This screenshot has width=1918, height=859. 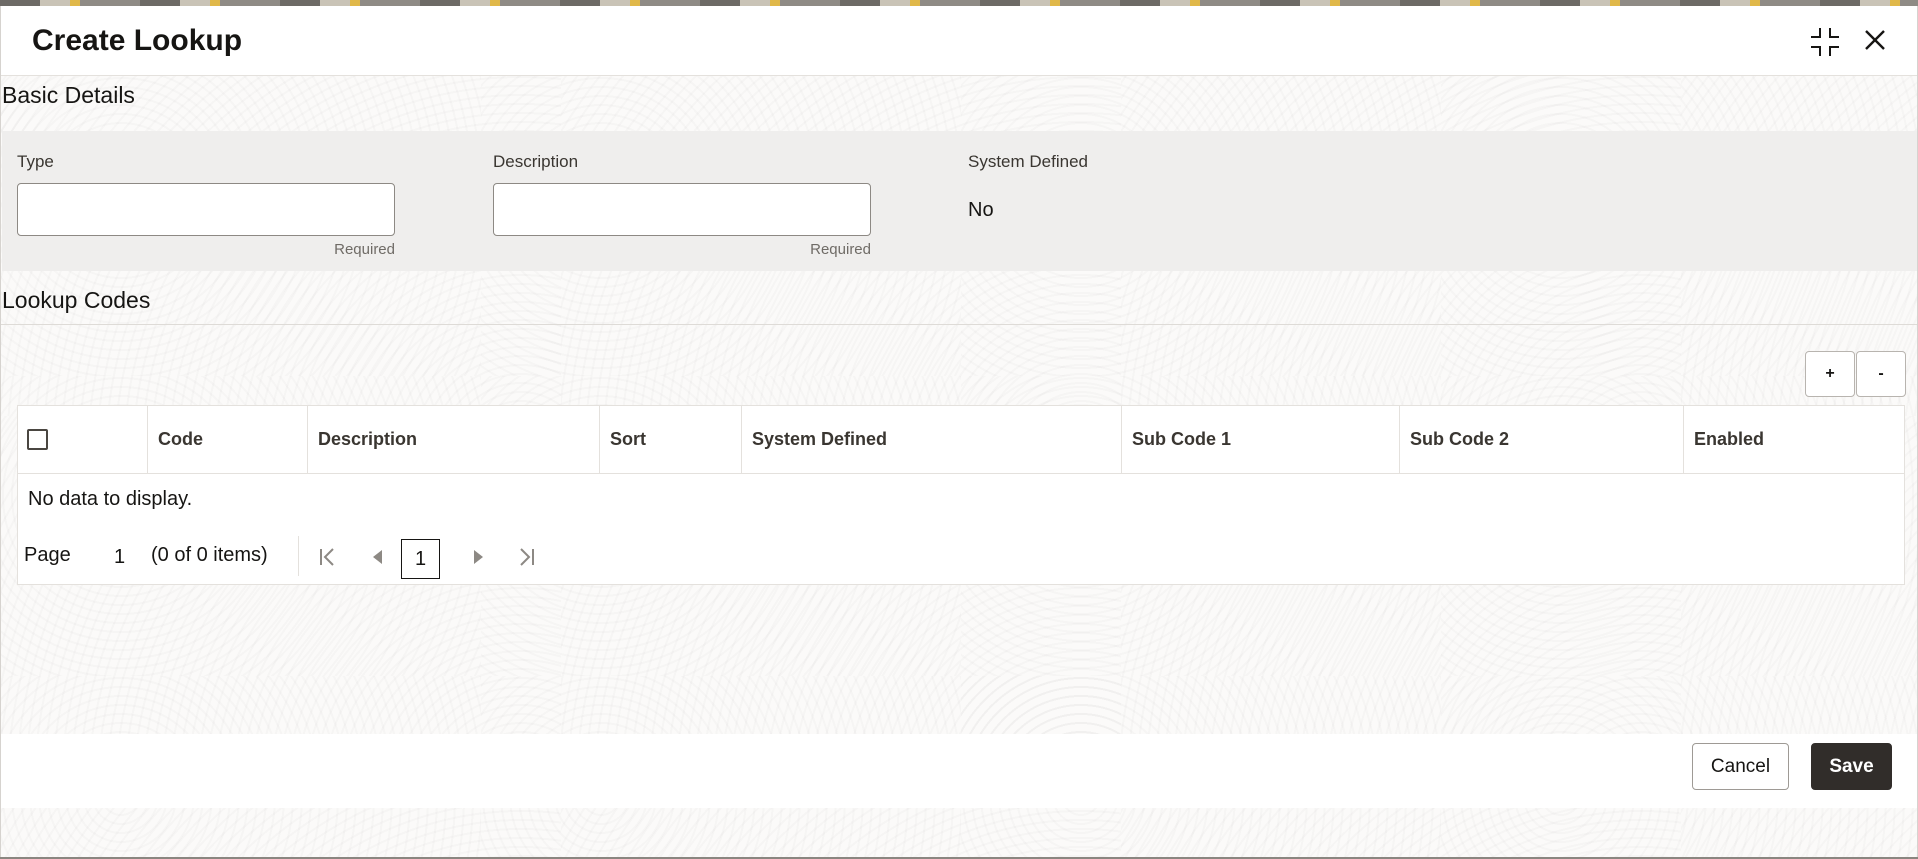 I want to click on column-header-sub-code-2: Sub Code 2, so click(x=1542, y=439).